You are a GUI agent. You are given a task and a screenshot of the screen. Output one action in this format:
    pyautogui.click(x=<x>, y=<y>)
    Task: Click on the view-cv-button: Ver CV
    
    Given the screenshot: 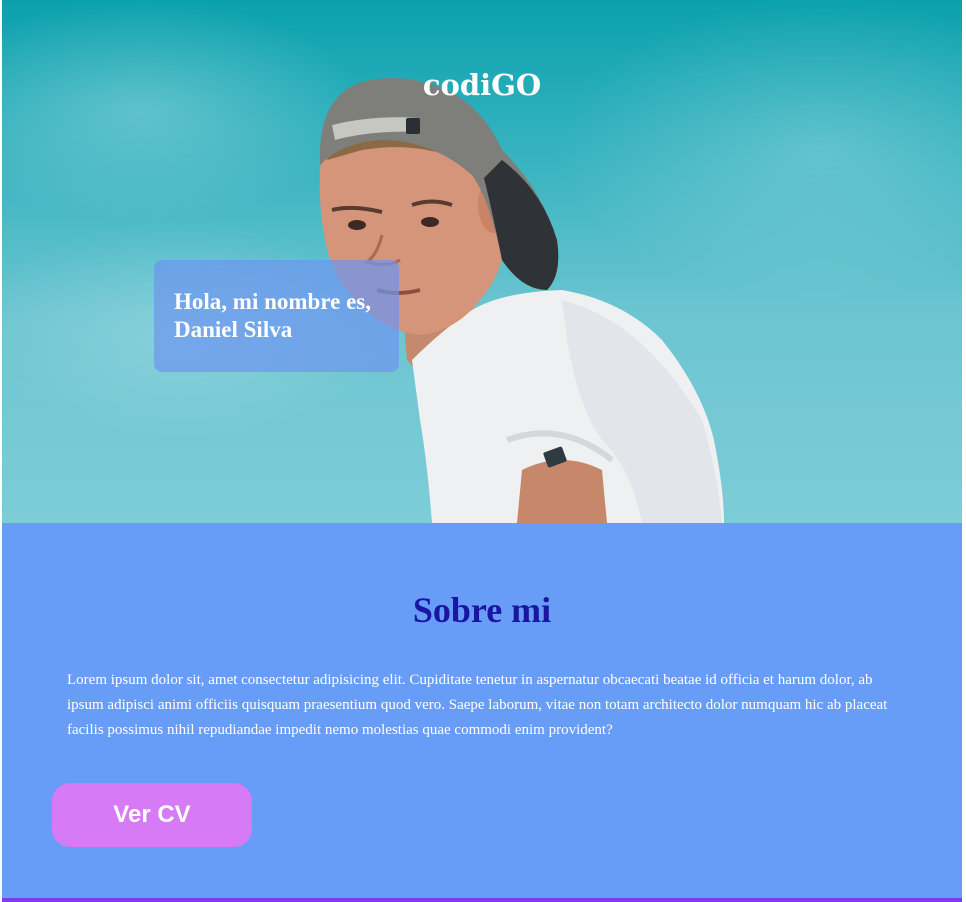 What is the action you would take?
    pyautogui.click(x=152, y=815)
    